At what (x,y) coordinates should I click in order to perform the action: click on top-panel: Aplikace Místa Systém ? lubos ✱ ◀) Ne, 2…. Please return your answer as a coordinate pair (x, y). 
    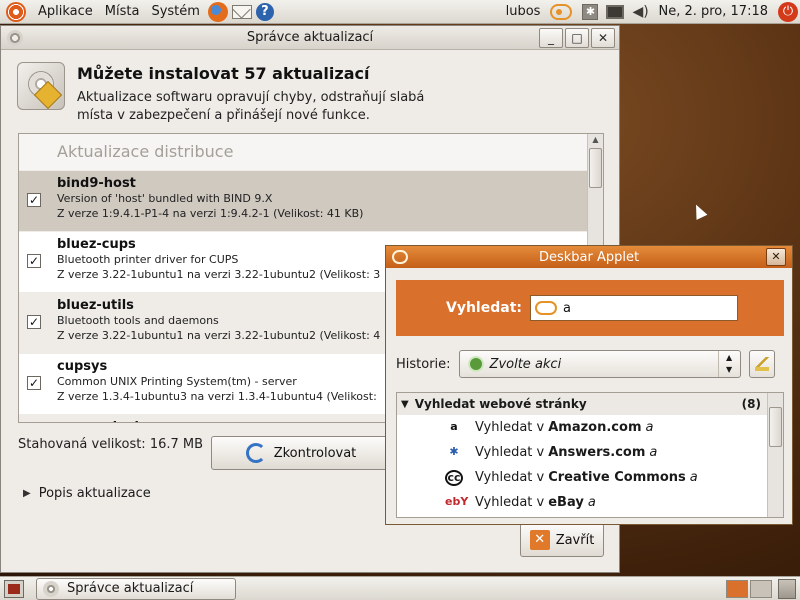
    Looking at the image, I should click on (400, 12).